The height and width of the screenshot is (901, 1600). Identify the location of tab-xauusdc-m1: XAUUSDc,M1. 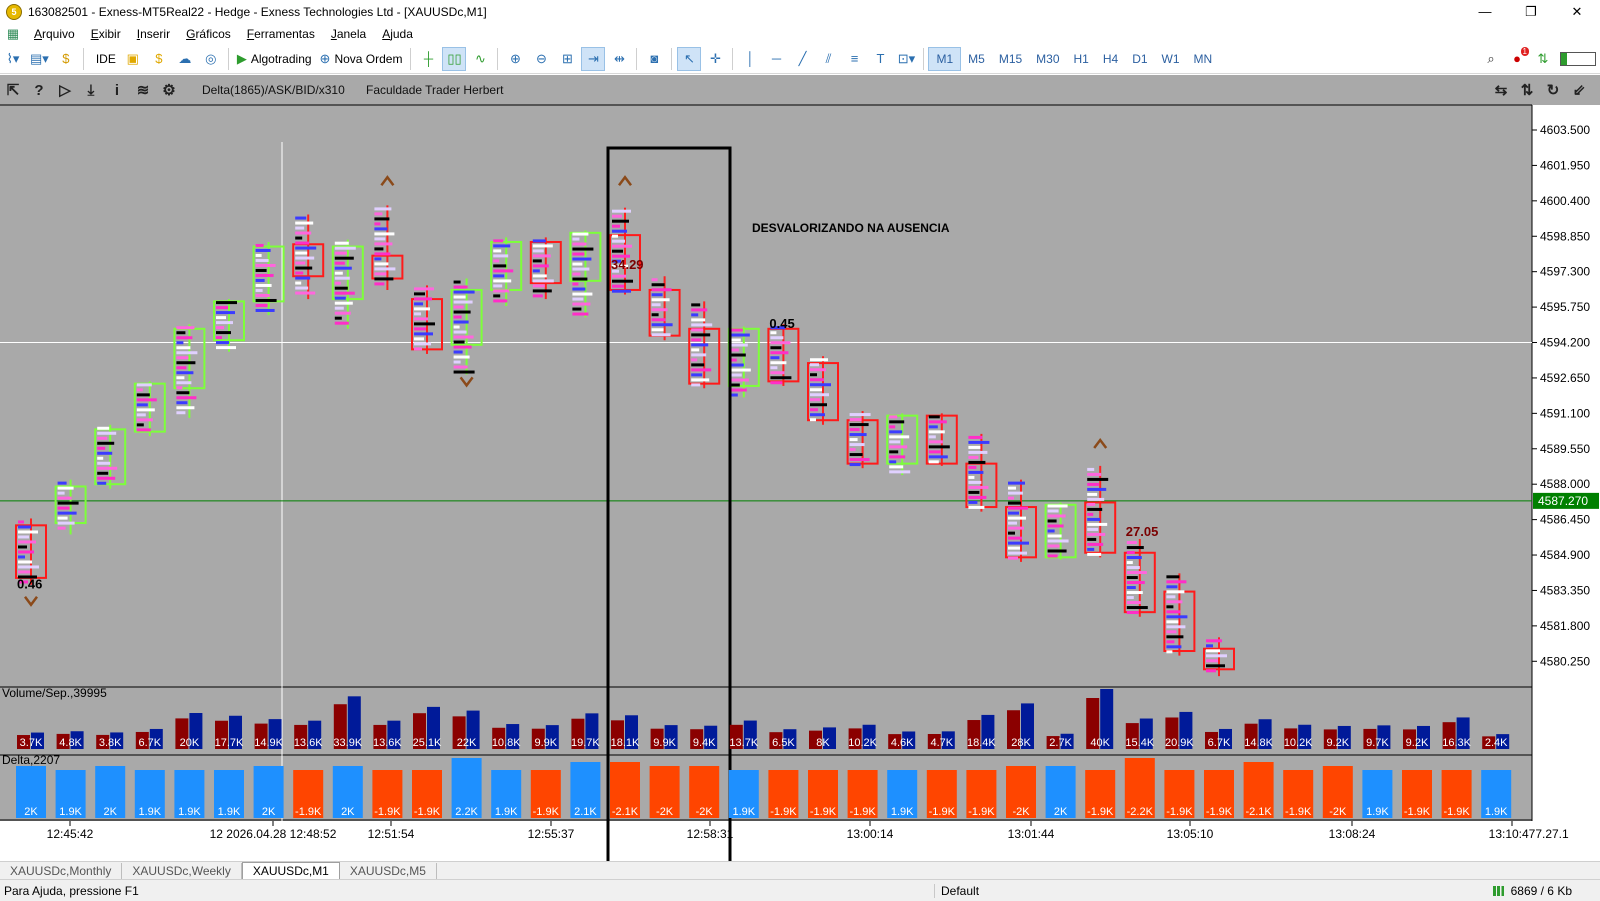
(290, 871).